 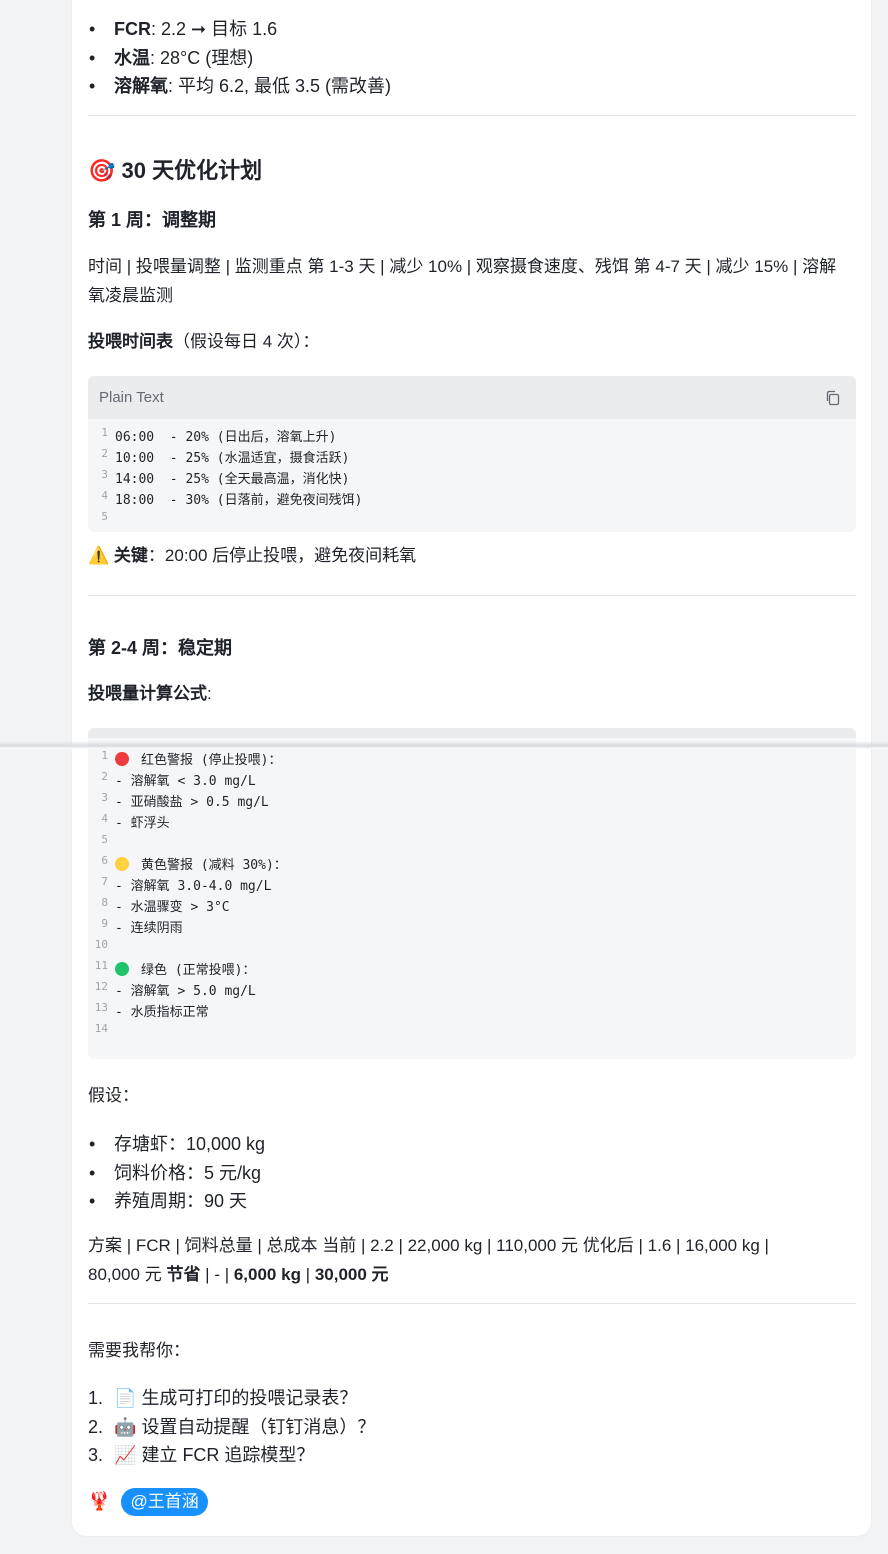 What do you see at coordinates (101, 944) in the screenshot?
I see `line-number: 10` at bounding box center [101, 944].